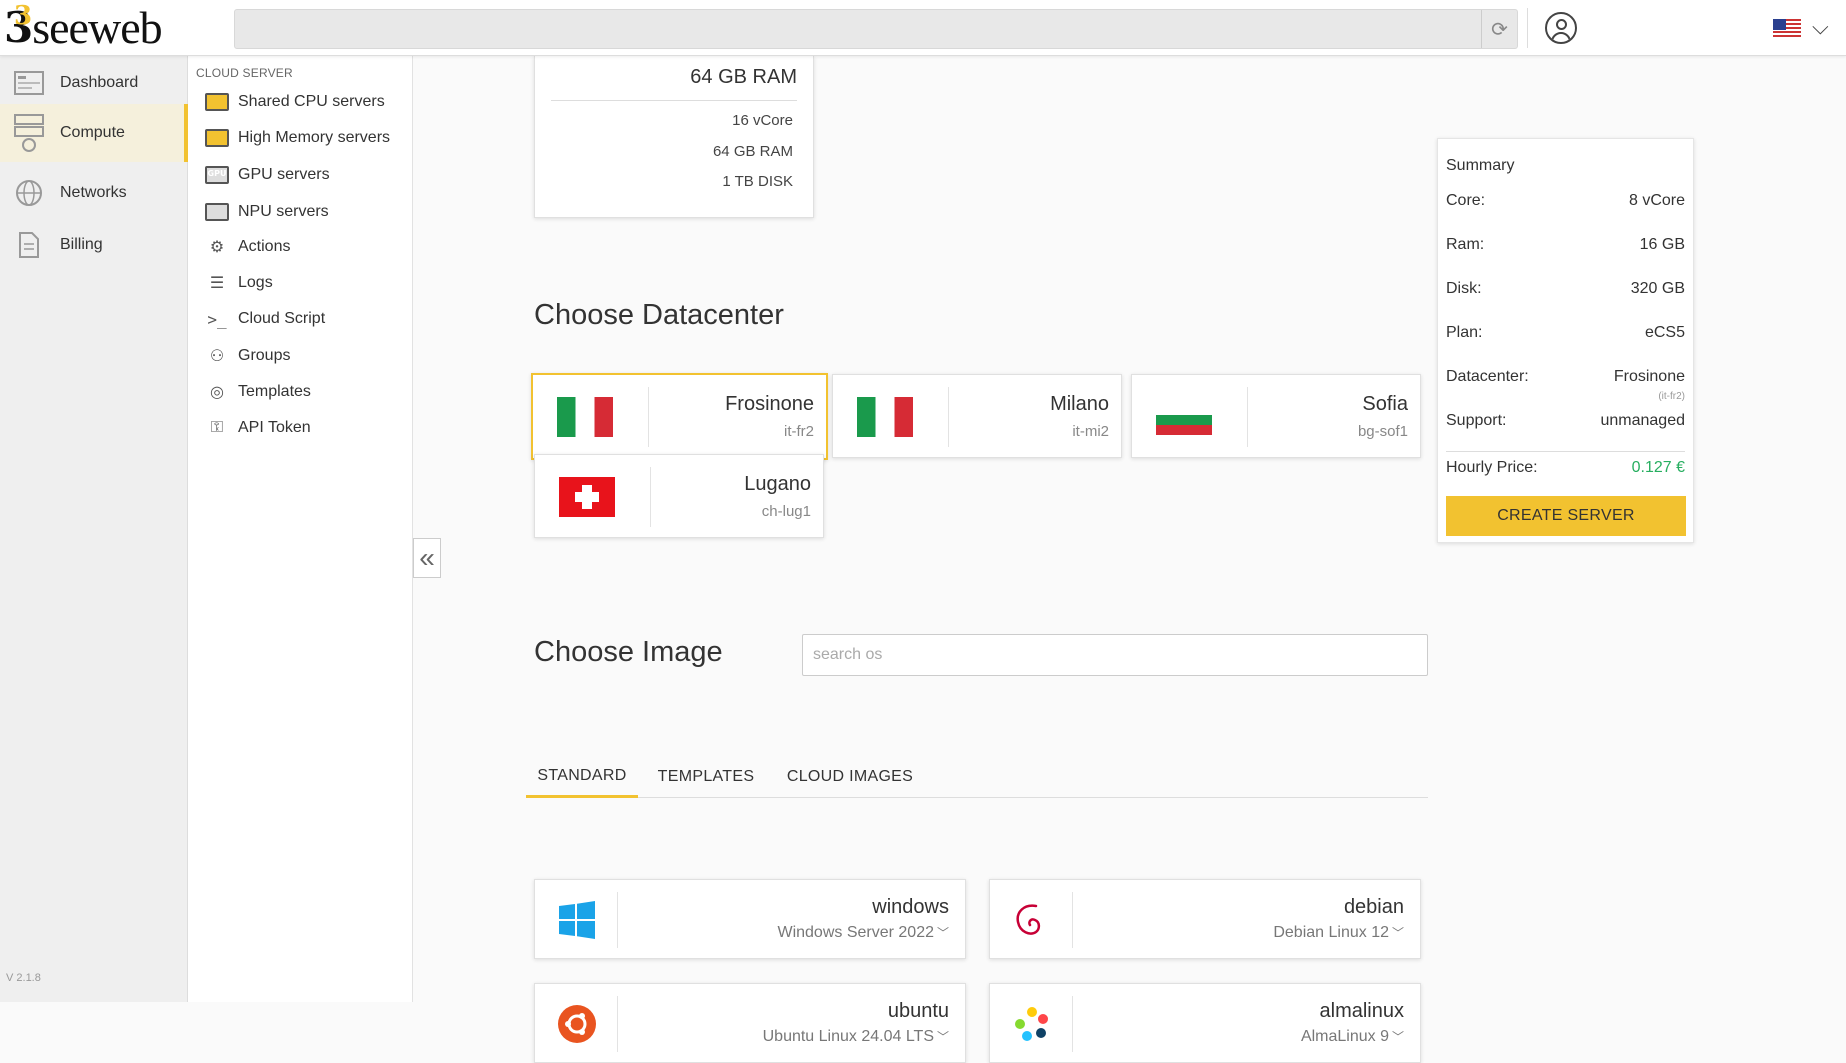 Image resolution: width=1846 pixels, height=1063 pixels. I want to click on os-version-label: AlmaLinux 9, so click(1344, 1036).